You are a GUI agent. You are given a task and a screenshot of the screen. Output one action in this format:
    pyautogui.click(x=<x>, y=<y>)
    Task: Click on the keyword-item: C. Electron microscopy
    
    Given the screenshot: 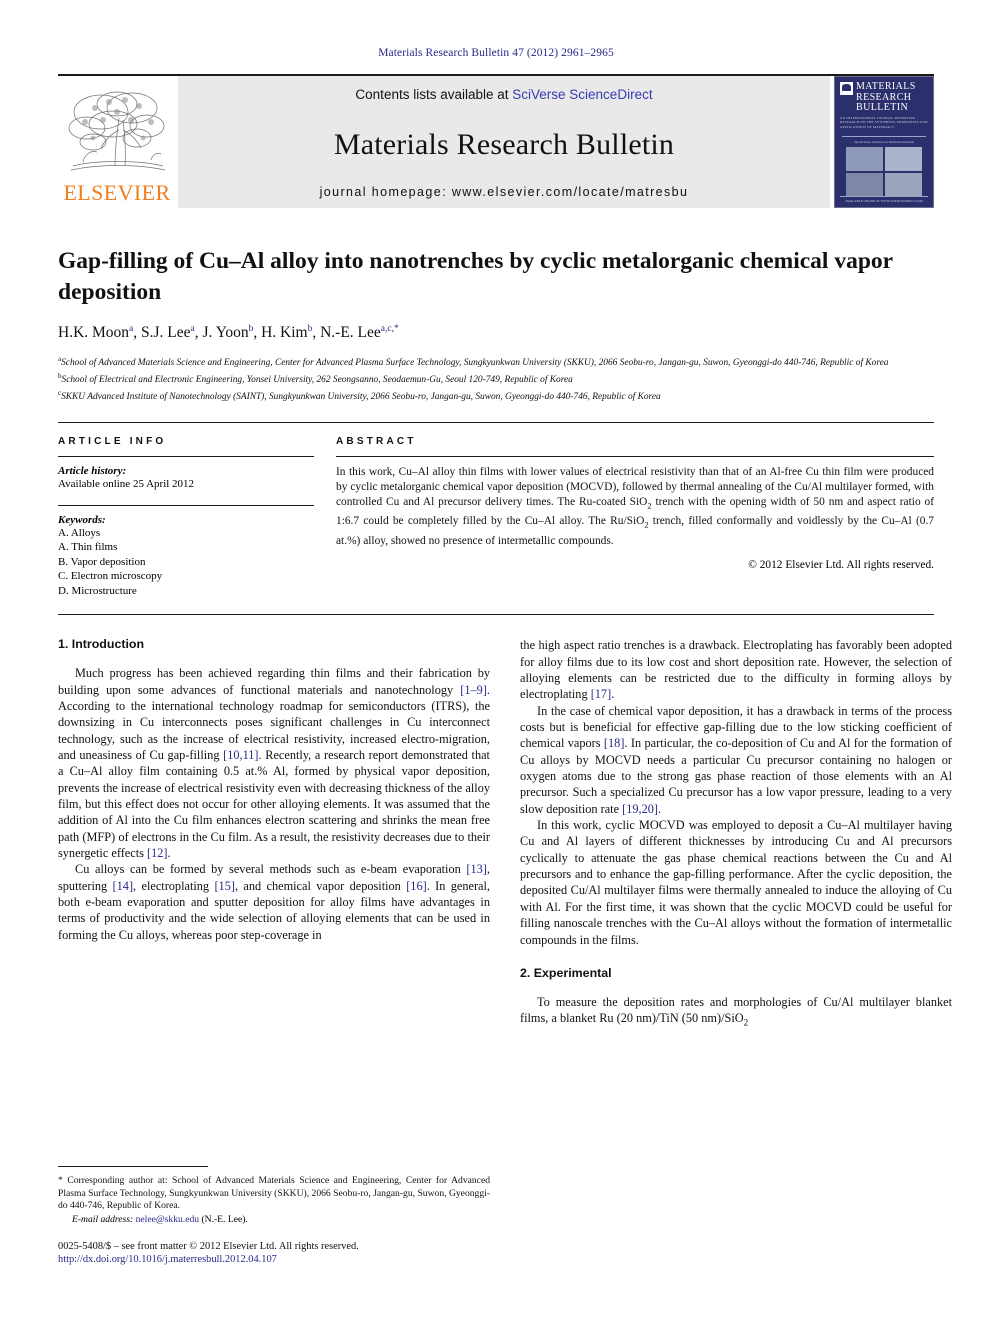 What is the action you would take?
    pyautogui.click(x=110, y=576)
    